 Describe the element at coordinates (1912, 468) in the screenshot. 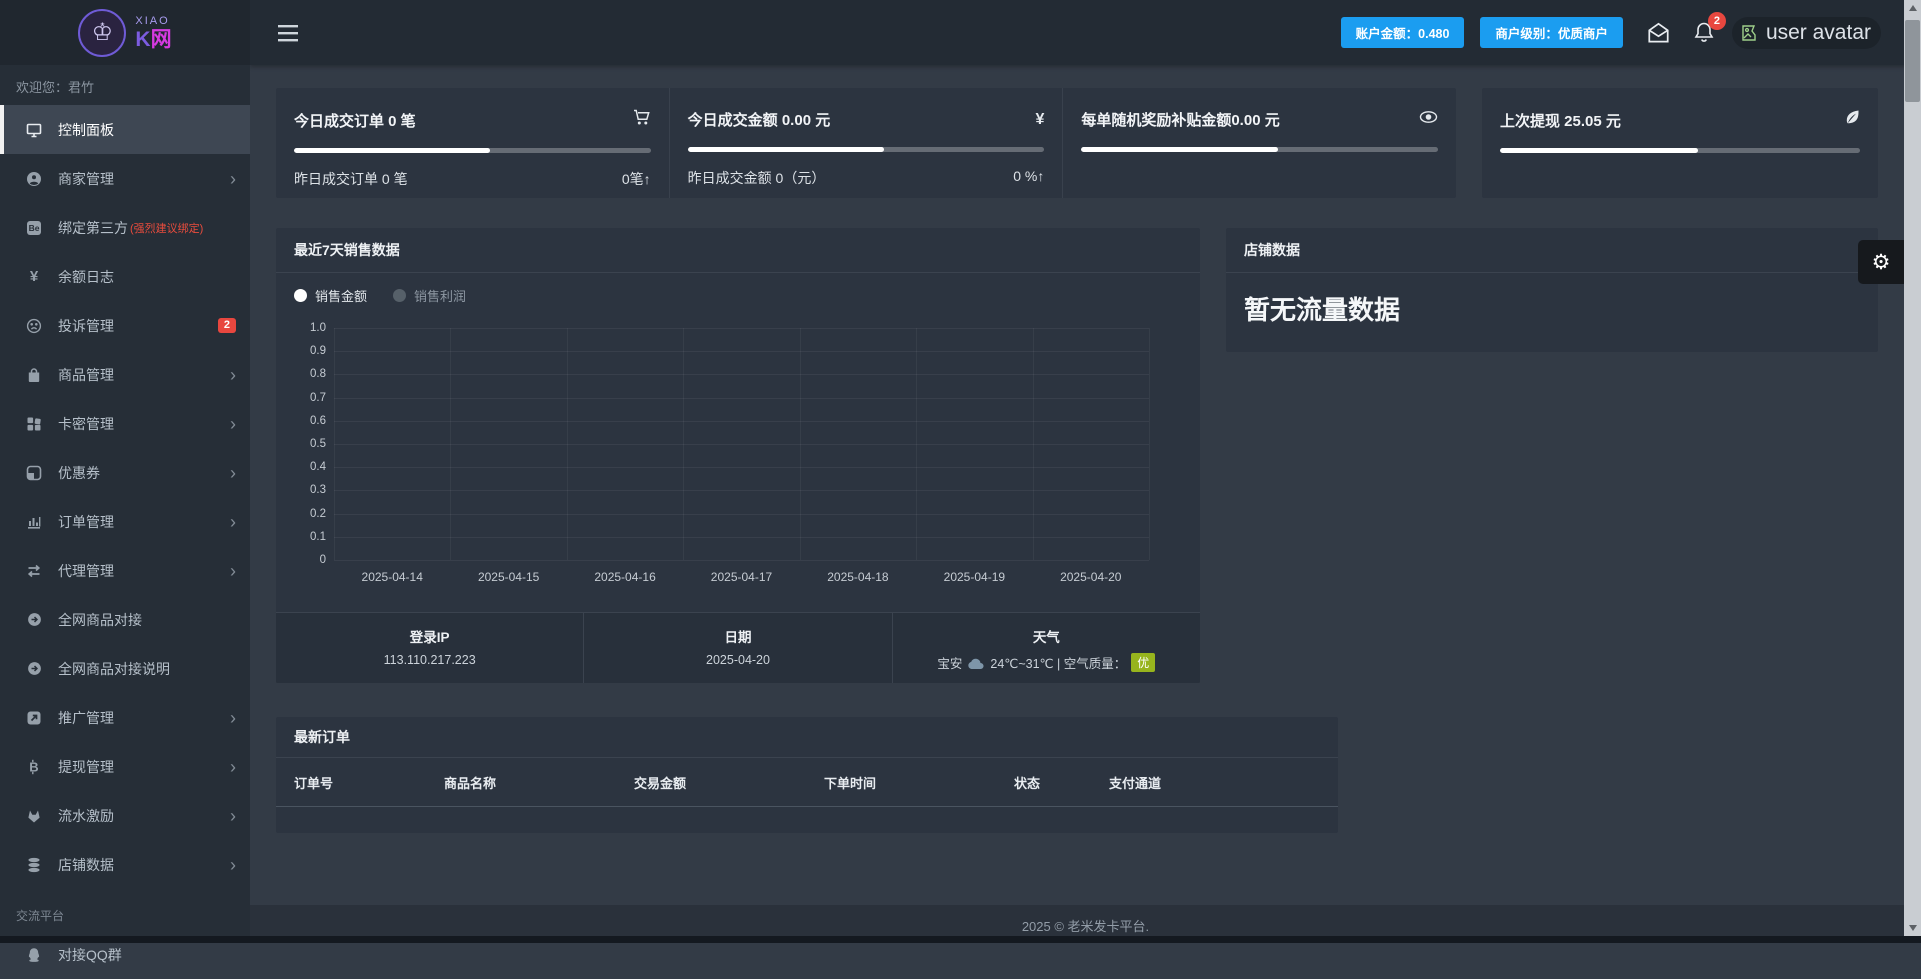

I see `vertical-scrollbar` at that location.